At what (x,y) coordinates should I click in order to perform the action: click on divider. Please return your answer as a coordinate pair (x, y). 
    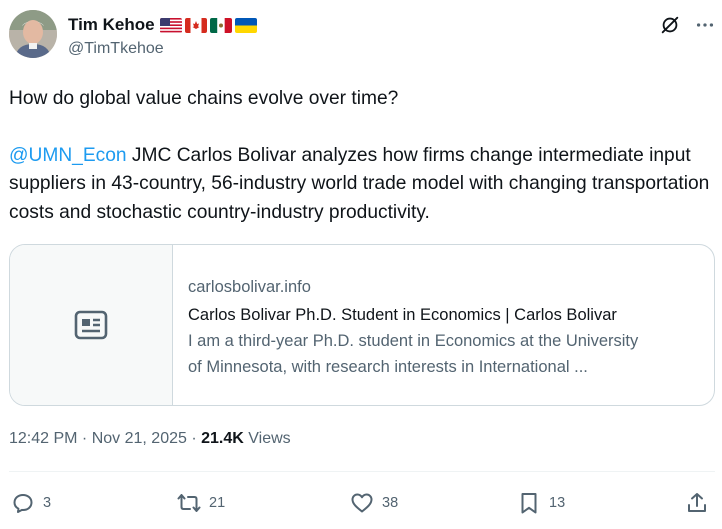
    Looking at the image, I should click on (362, 471).